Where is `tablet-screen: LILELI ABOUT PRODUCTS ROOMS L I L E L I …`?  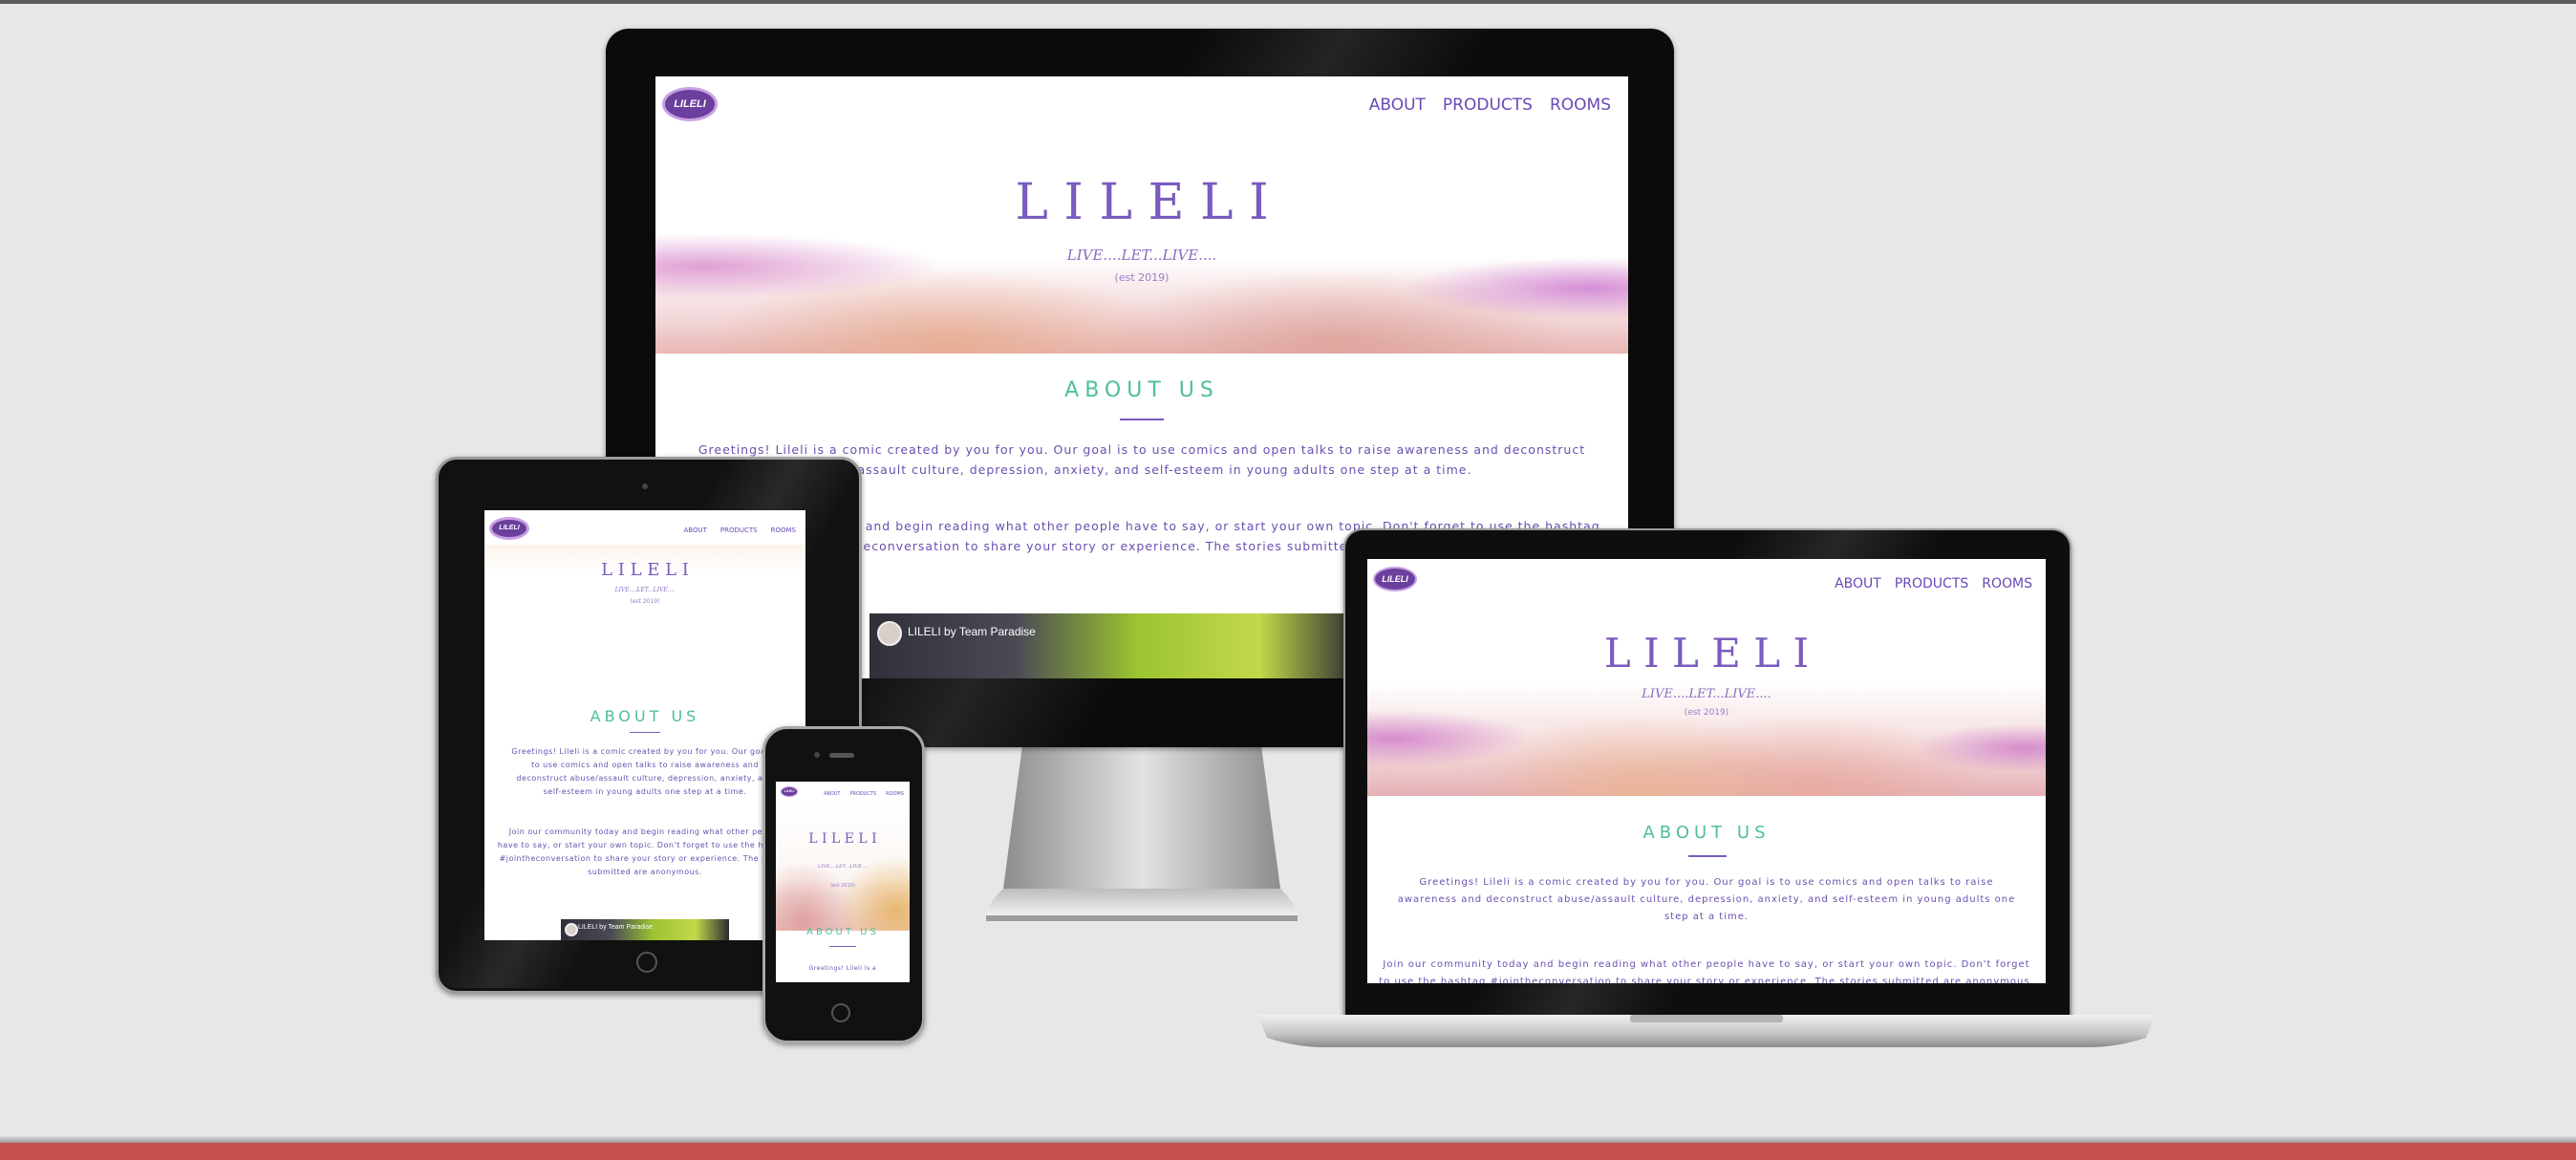
tablet-screen: LILELI ABOUT PRODUCTS ROOMS L I L E L I … is located at coordinates (644, 725).